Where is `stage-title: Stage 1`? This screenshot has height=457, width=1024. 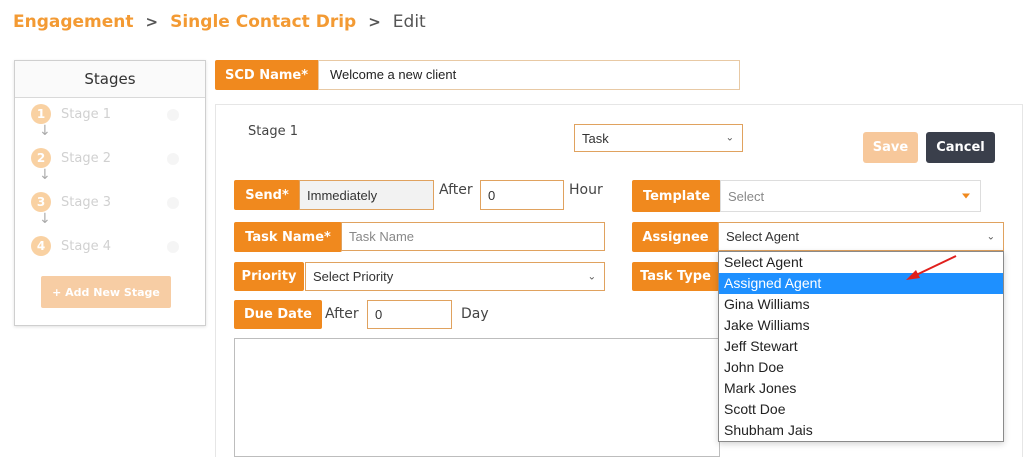 stage-title: Stage 1 is located at coordinates (273, 131).